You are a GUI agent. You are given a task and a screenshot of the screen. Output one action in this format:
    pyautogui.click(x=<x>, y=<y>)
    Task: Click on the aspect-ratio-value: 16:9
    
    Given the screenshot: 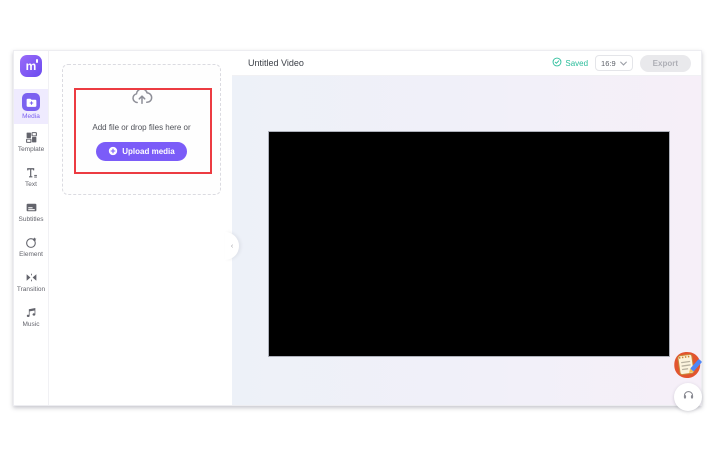 What is the action you would take?
    pyautogui.click(x=608, y=63)
    